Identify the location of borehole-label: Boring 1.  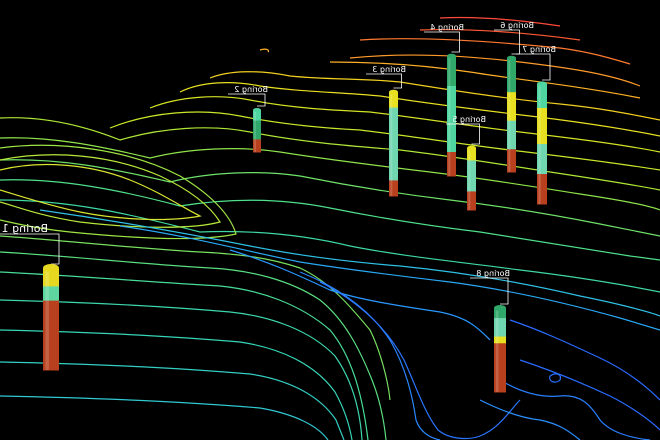
(25, 228).